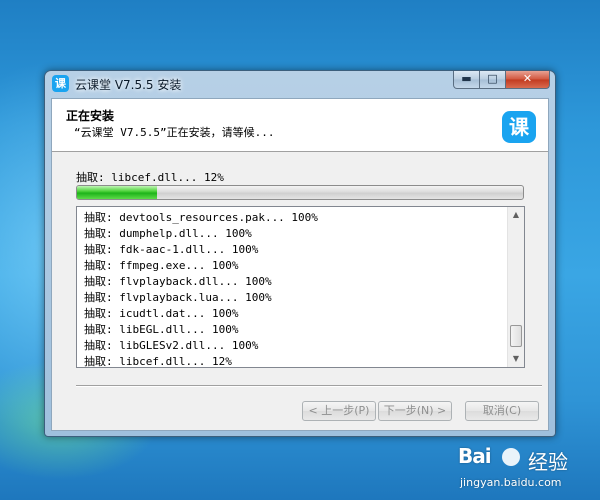 The height and width of the screenshot is (500, 600). I want to click on scroll-down-icon: ▼, so click(516, 359).